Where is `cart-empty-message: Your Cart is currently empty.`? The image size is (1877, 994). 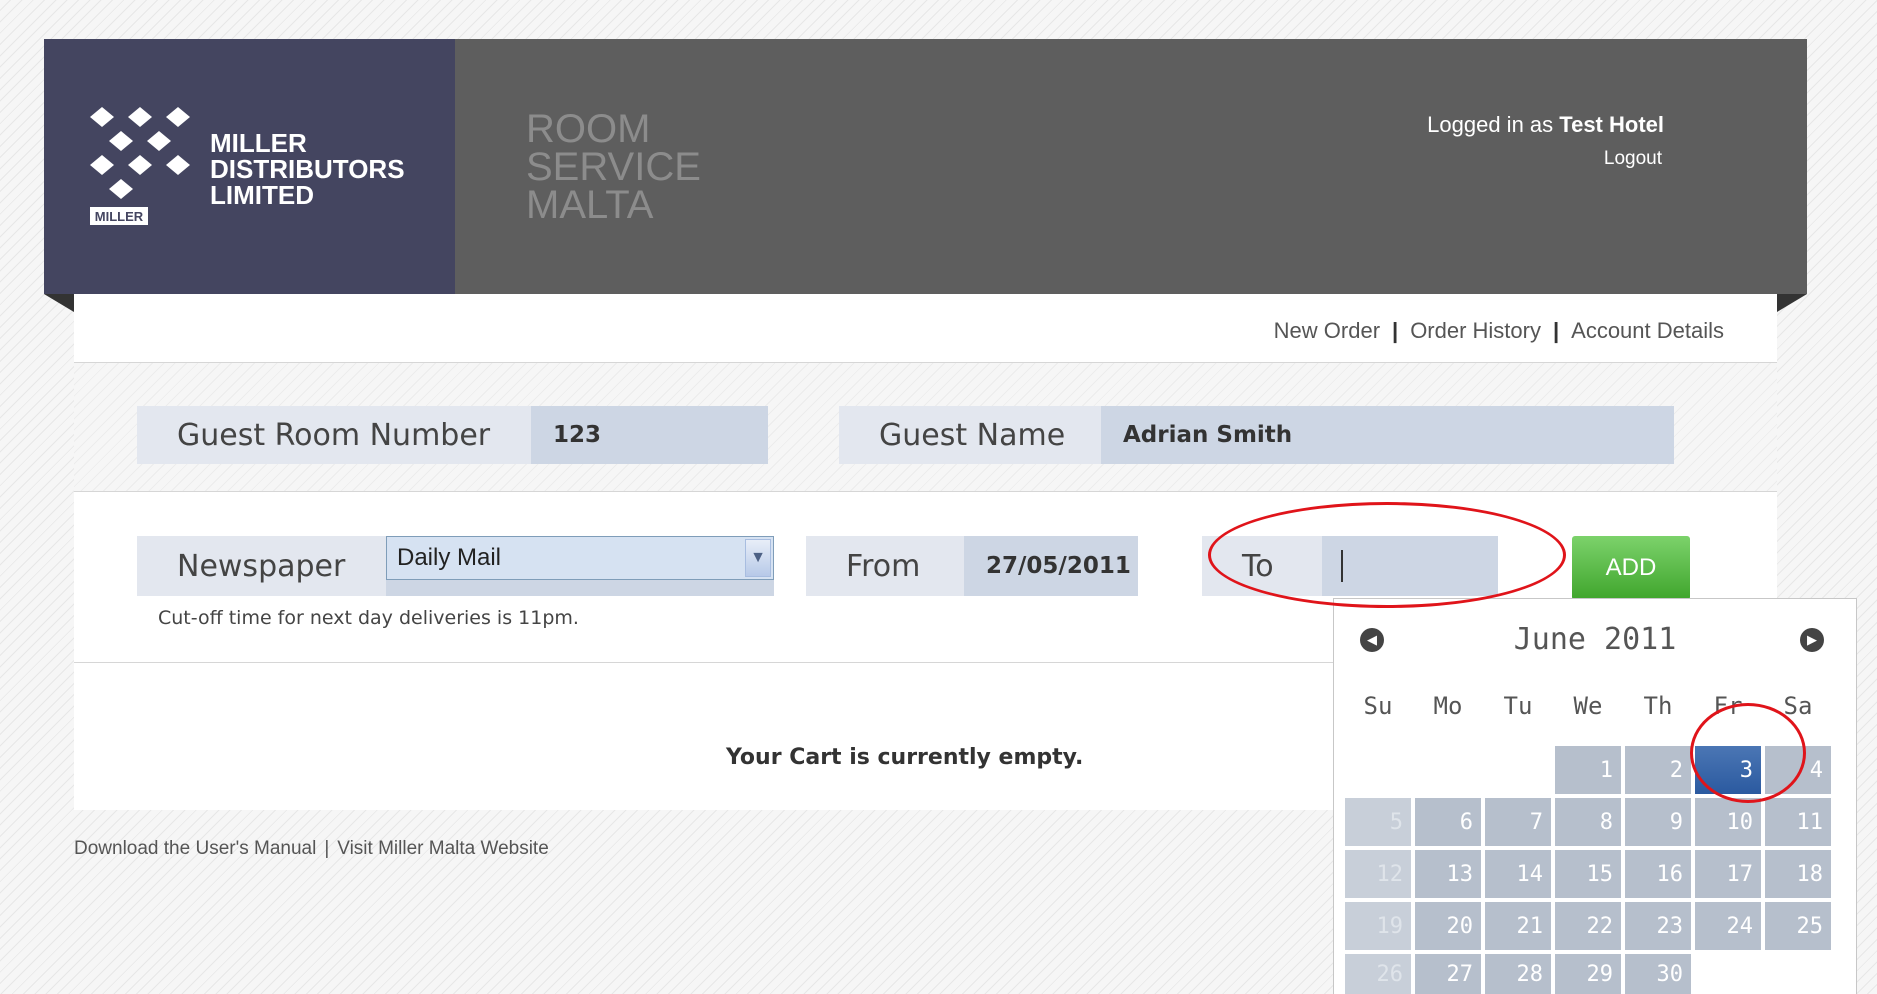 cart-empty-message: Your Cart is currently empty. is located at coordinates (905, 757).